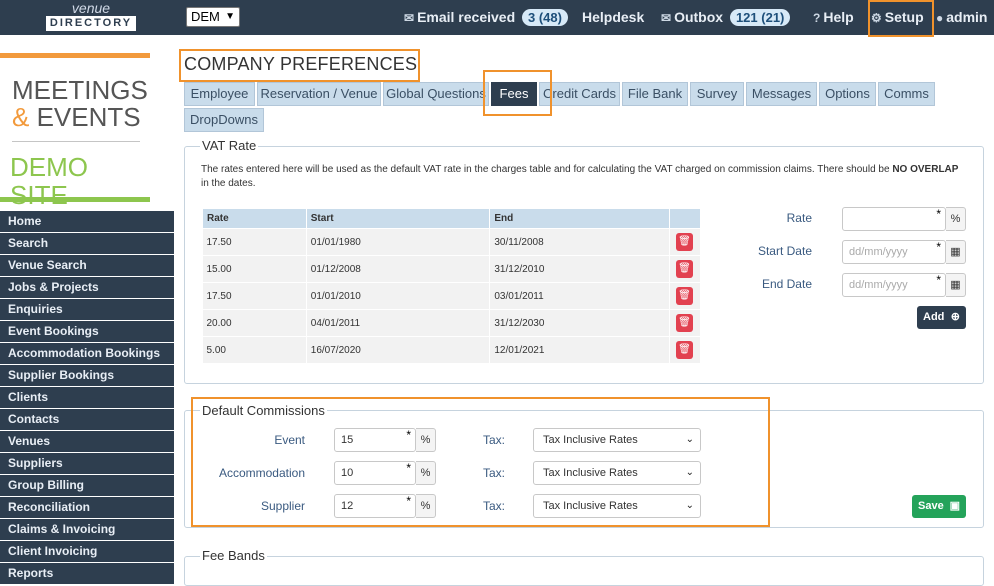 The image size is (994, 586). I want to click on supplier-commission-input: 12 *, so click(375, 506).